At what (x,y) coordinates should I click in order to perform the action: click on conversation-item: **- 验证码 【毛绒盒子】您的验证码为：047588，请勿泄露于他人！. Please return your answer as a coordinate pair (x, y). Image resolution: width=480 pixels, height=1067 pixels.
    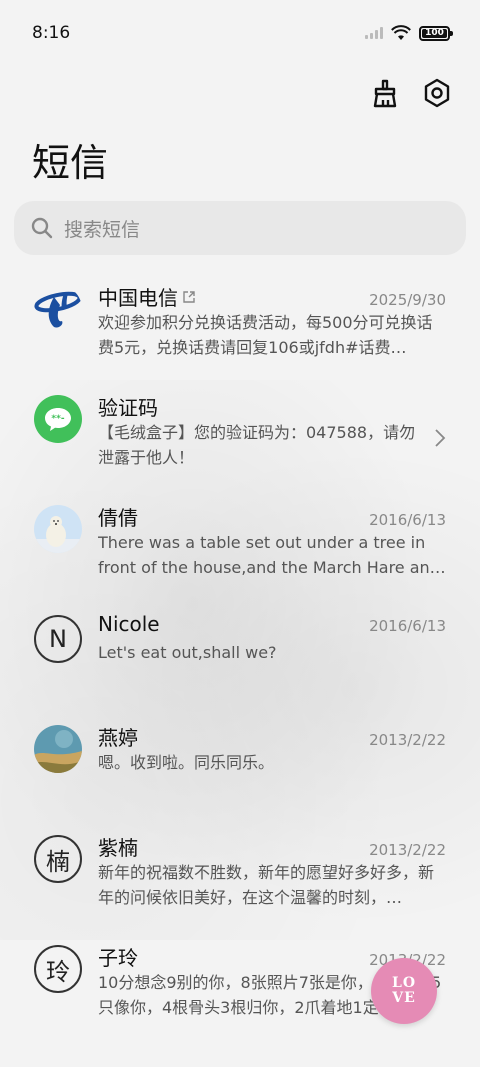
    Looking at the image, I should click on (240, 431).